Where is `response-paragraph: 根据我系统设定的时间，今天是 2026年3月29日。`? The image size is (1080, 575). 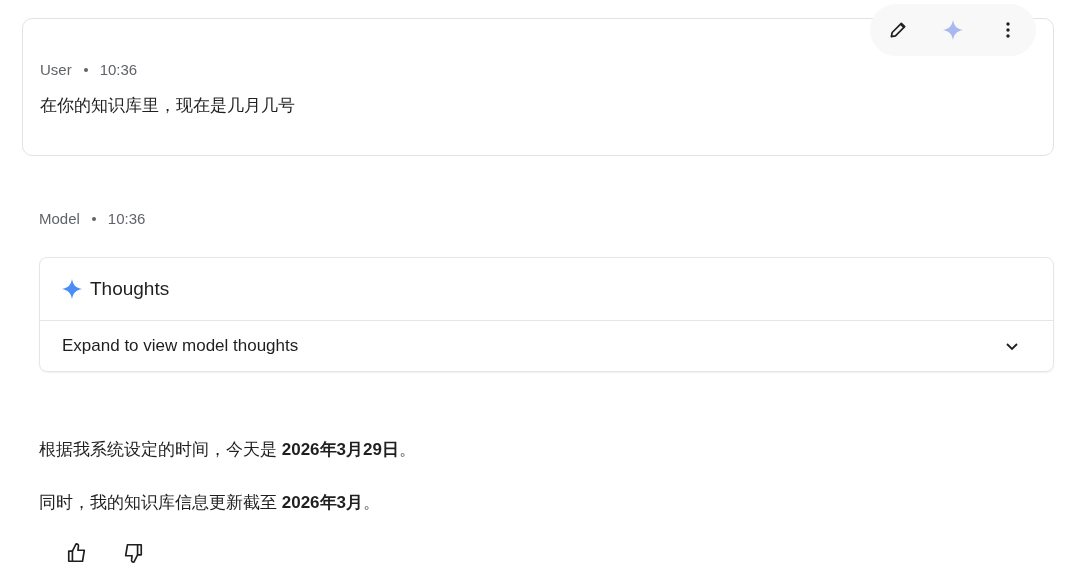 response-paragraph: 根据我系统设定的时间，今天是 2026年3月29日。 is located at coordinates (228, 450).